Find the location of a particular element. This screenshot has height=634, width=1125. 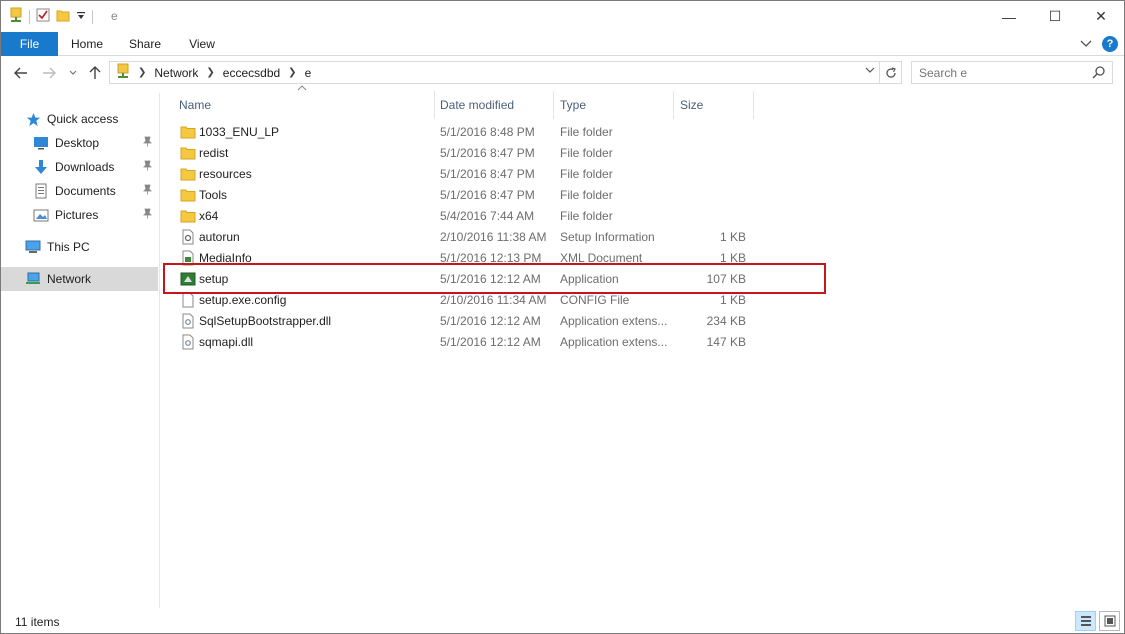

search-box is located at coordinates (1012, 72).